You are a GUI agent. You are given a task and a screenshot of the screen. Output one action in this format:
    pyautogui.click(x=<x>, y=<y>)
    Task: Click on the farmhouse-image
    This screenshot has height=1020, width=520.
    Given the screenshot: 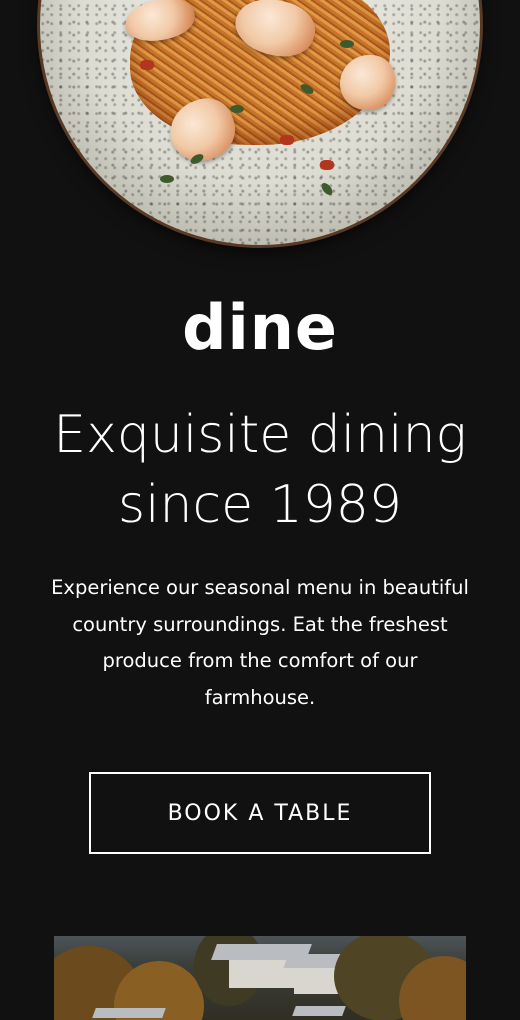 What is the action you would take?
    pyautogui.click(x=260, y=978)
    